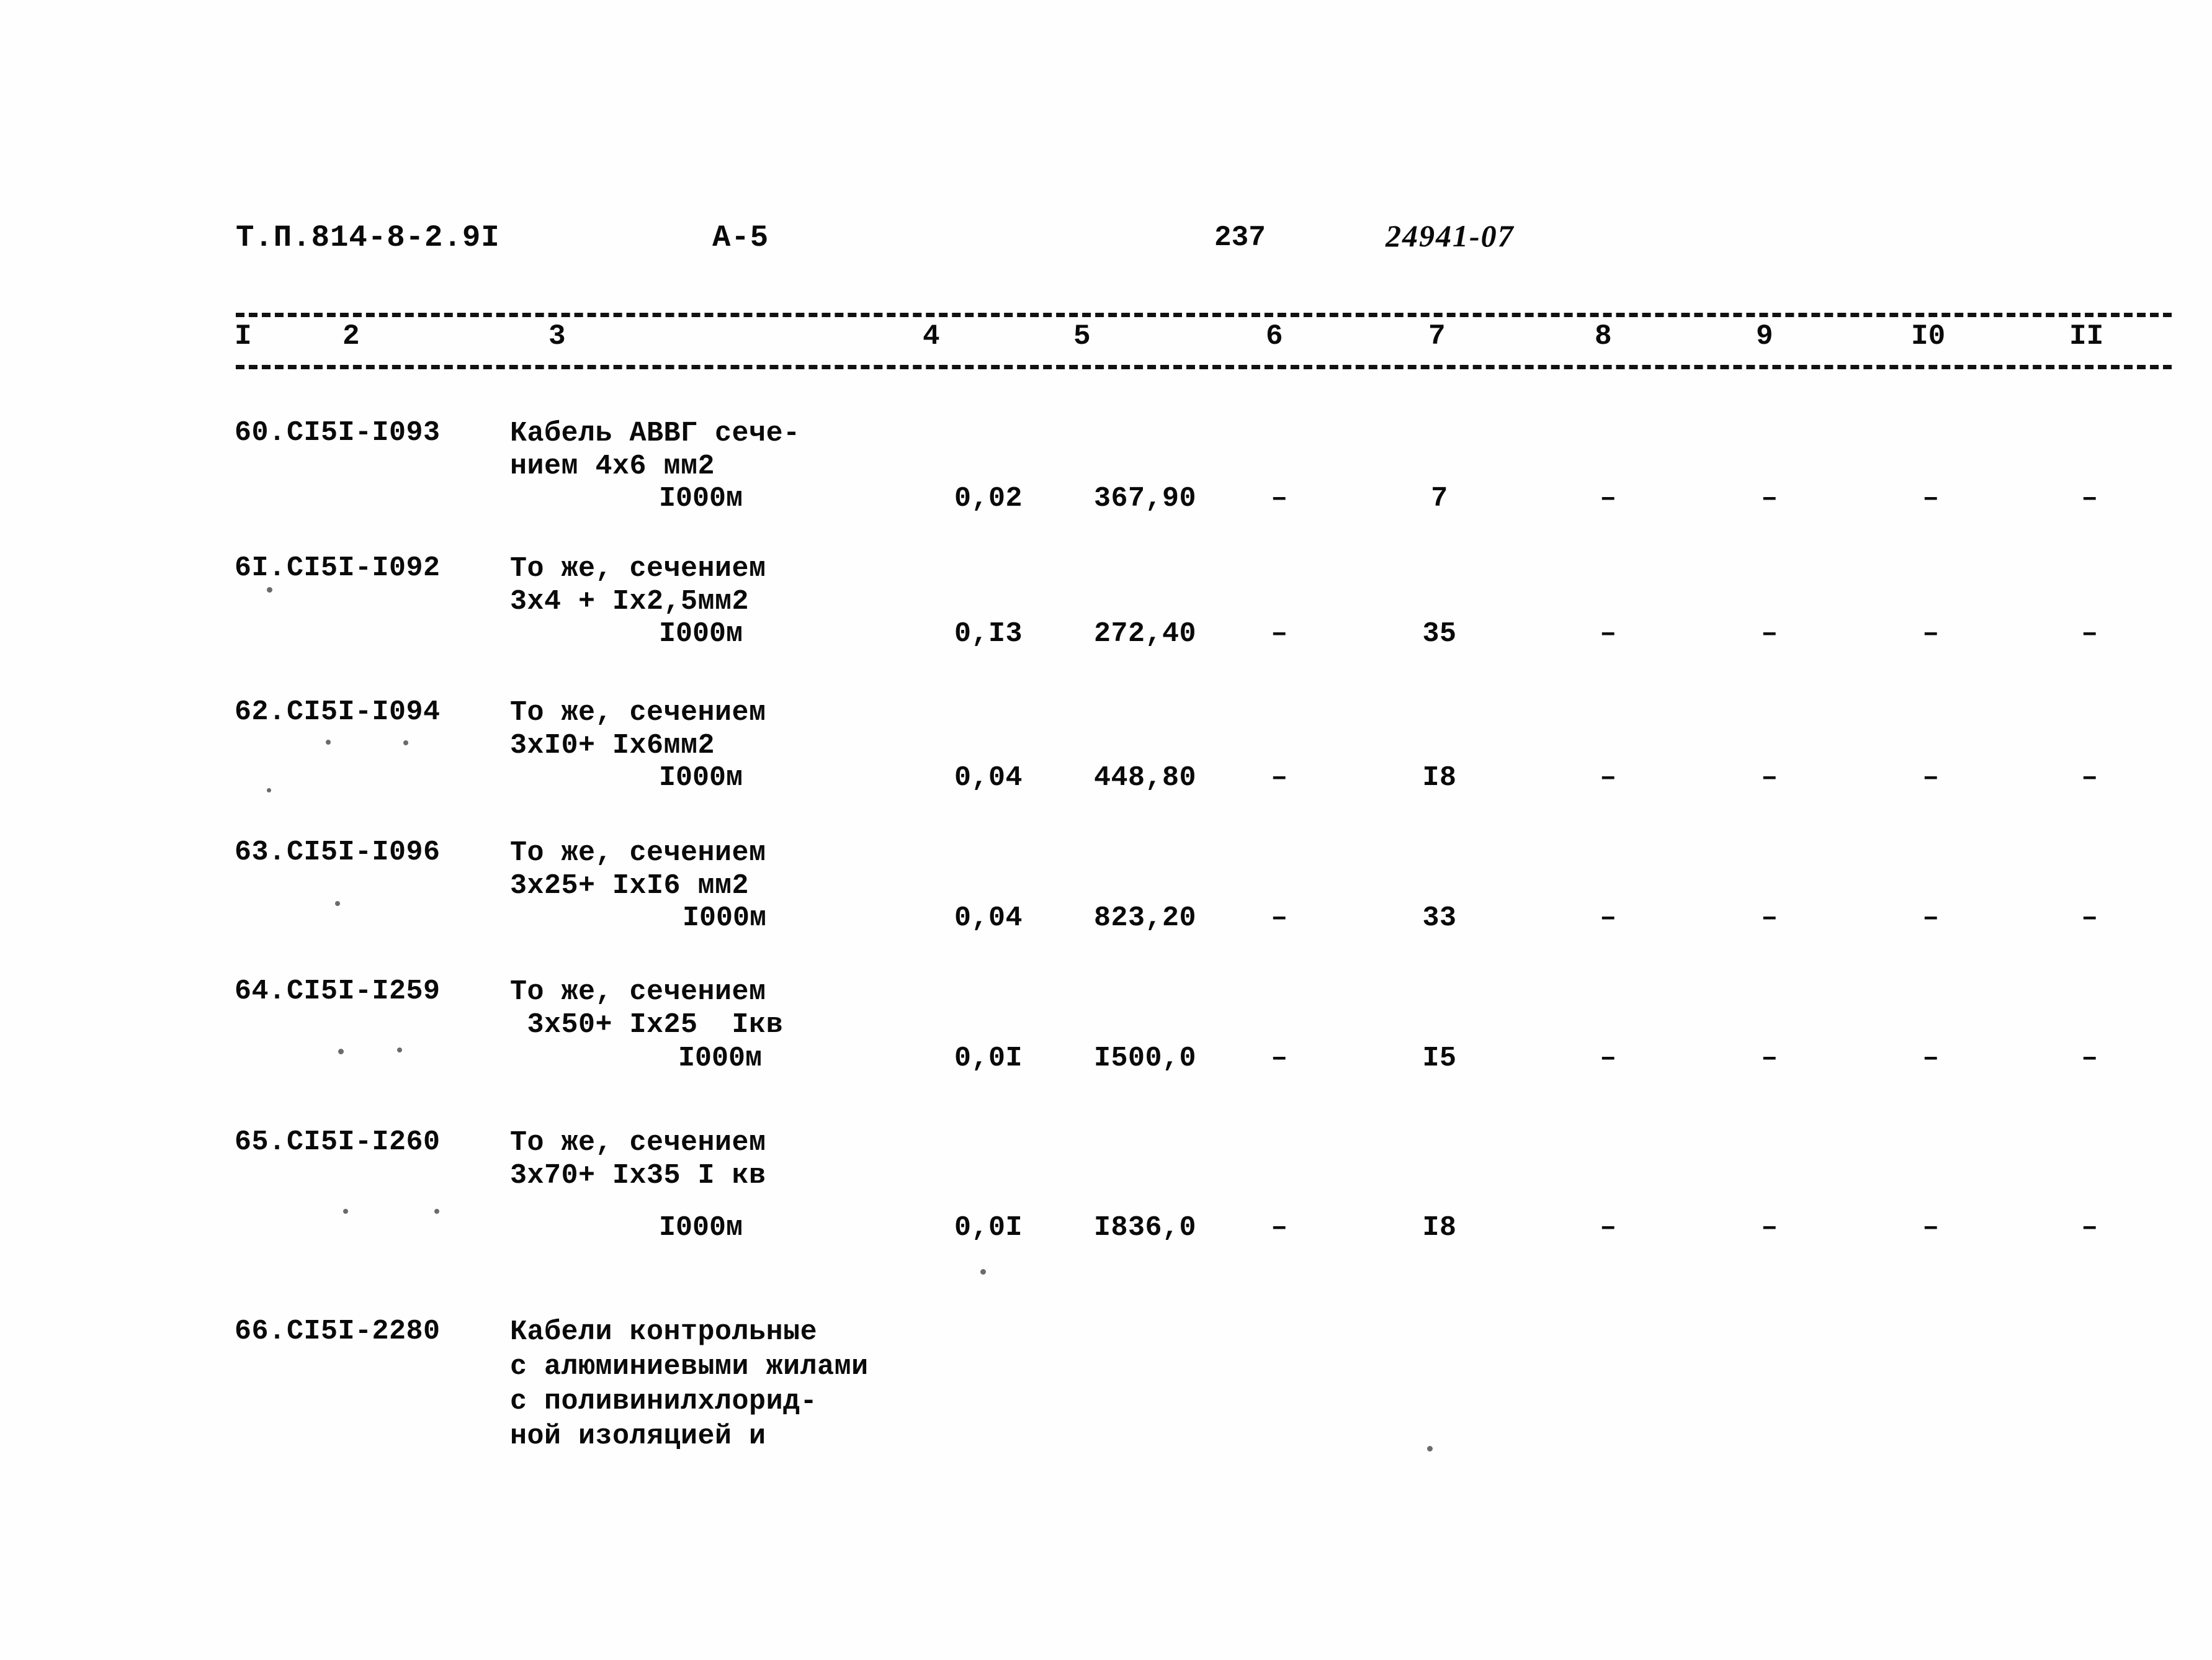 The height and width of the screenshot is (1660, 2212). What do you see at coordinates (364, 1142) in the screenshot?
I see `row-code: СI5I-I260` at bounding box center [364, 1142].